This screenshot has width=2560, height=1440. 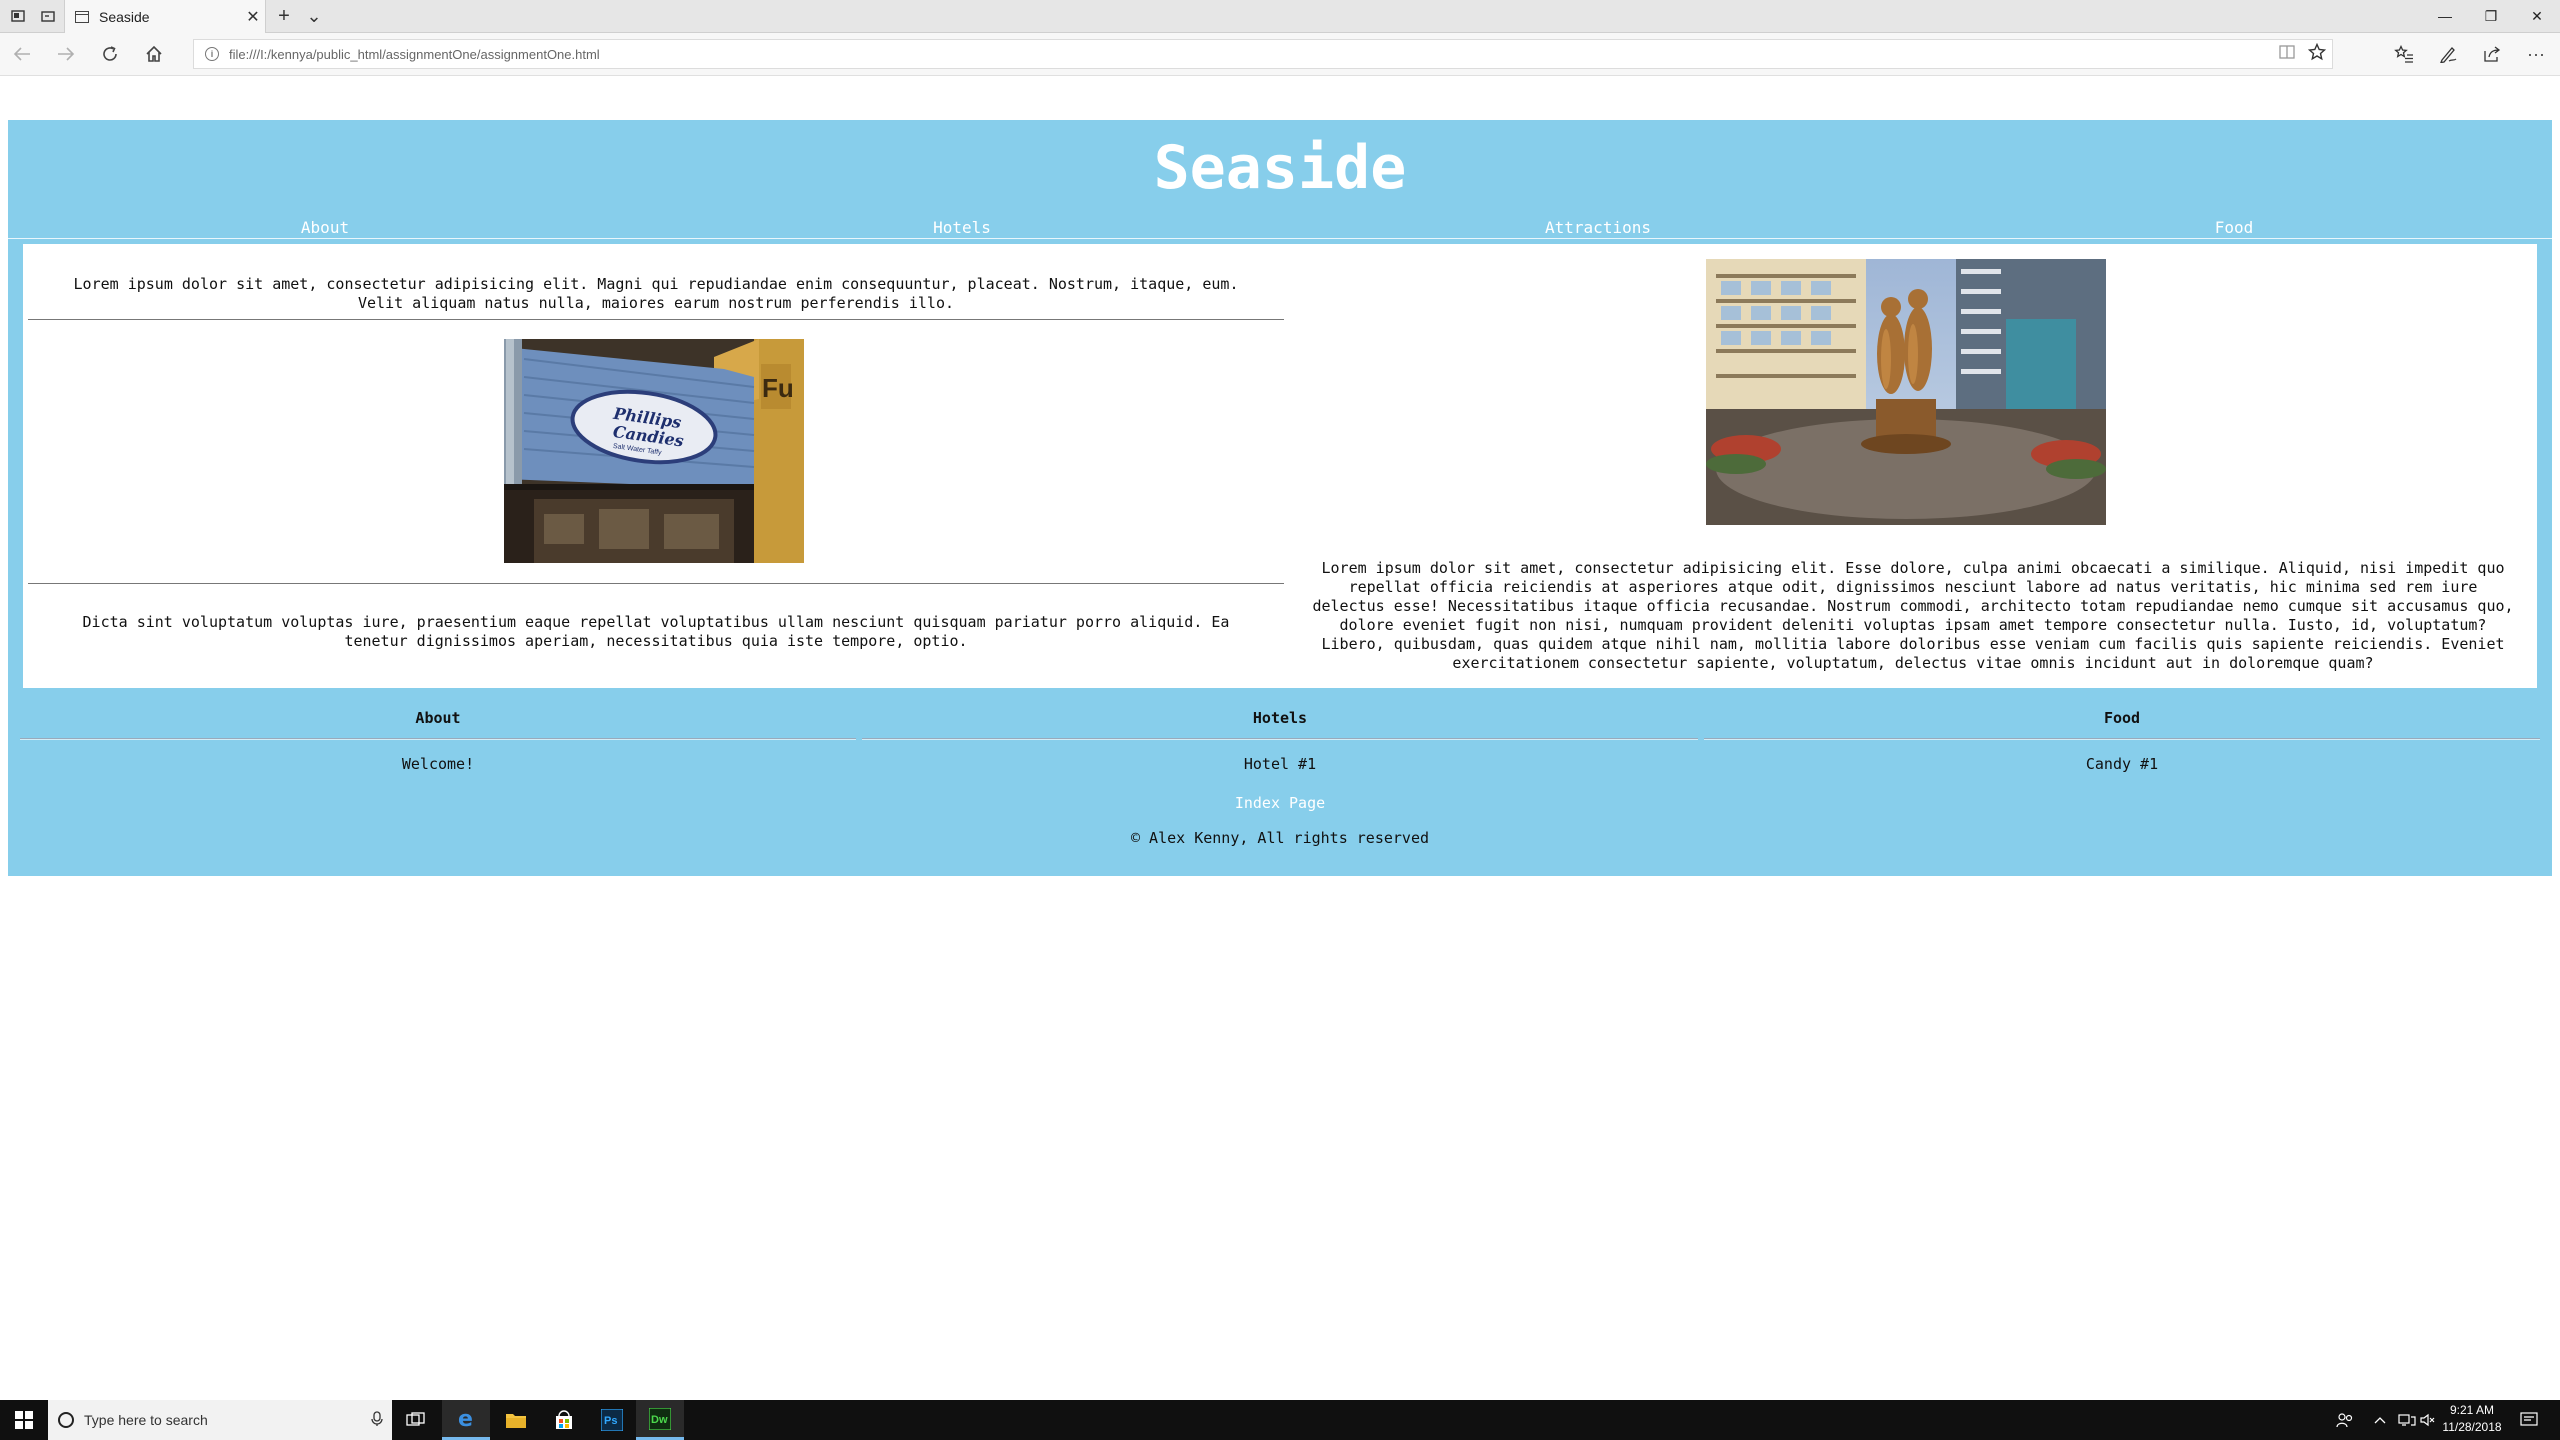 I want to click on photoshop-icon: Ps, so click(x=612, y=1420).